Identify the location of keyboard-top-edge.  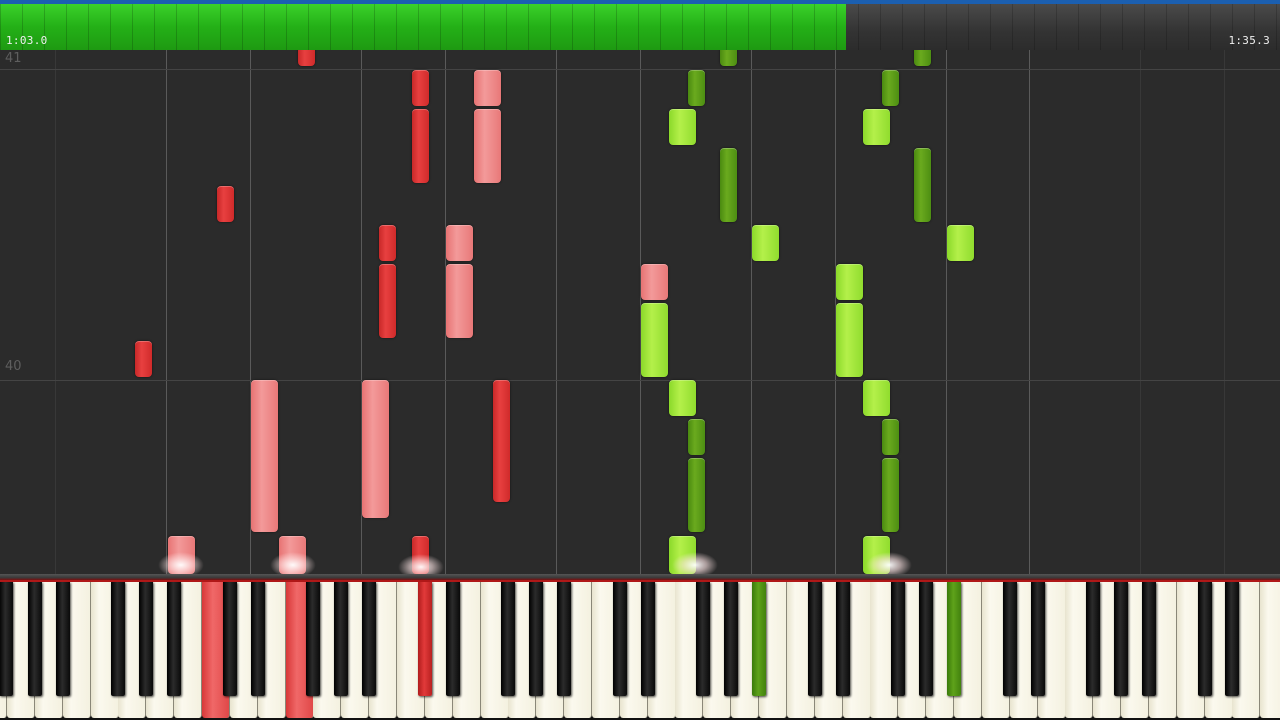
(640, 578).